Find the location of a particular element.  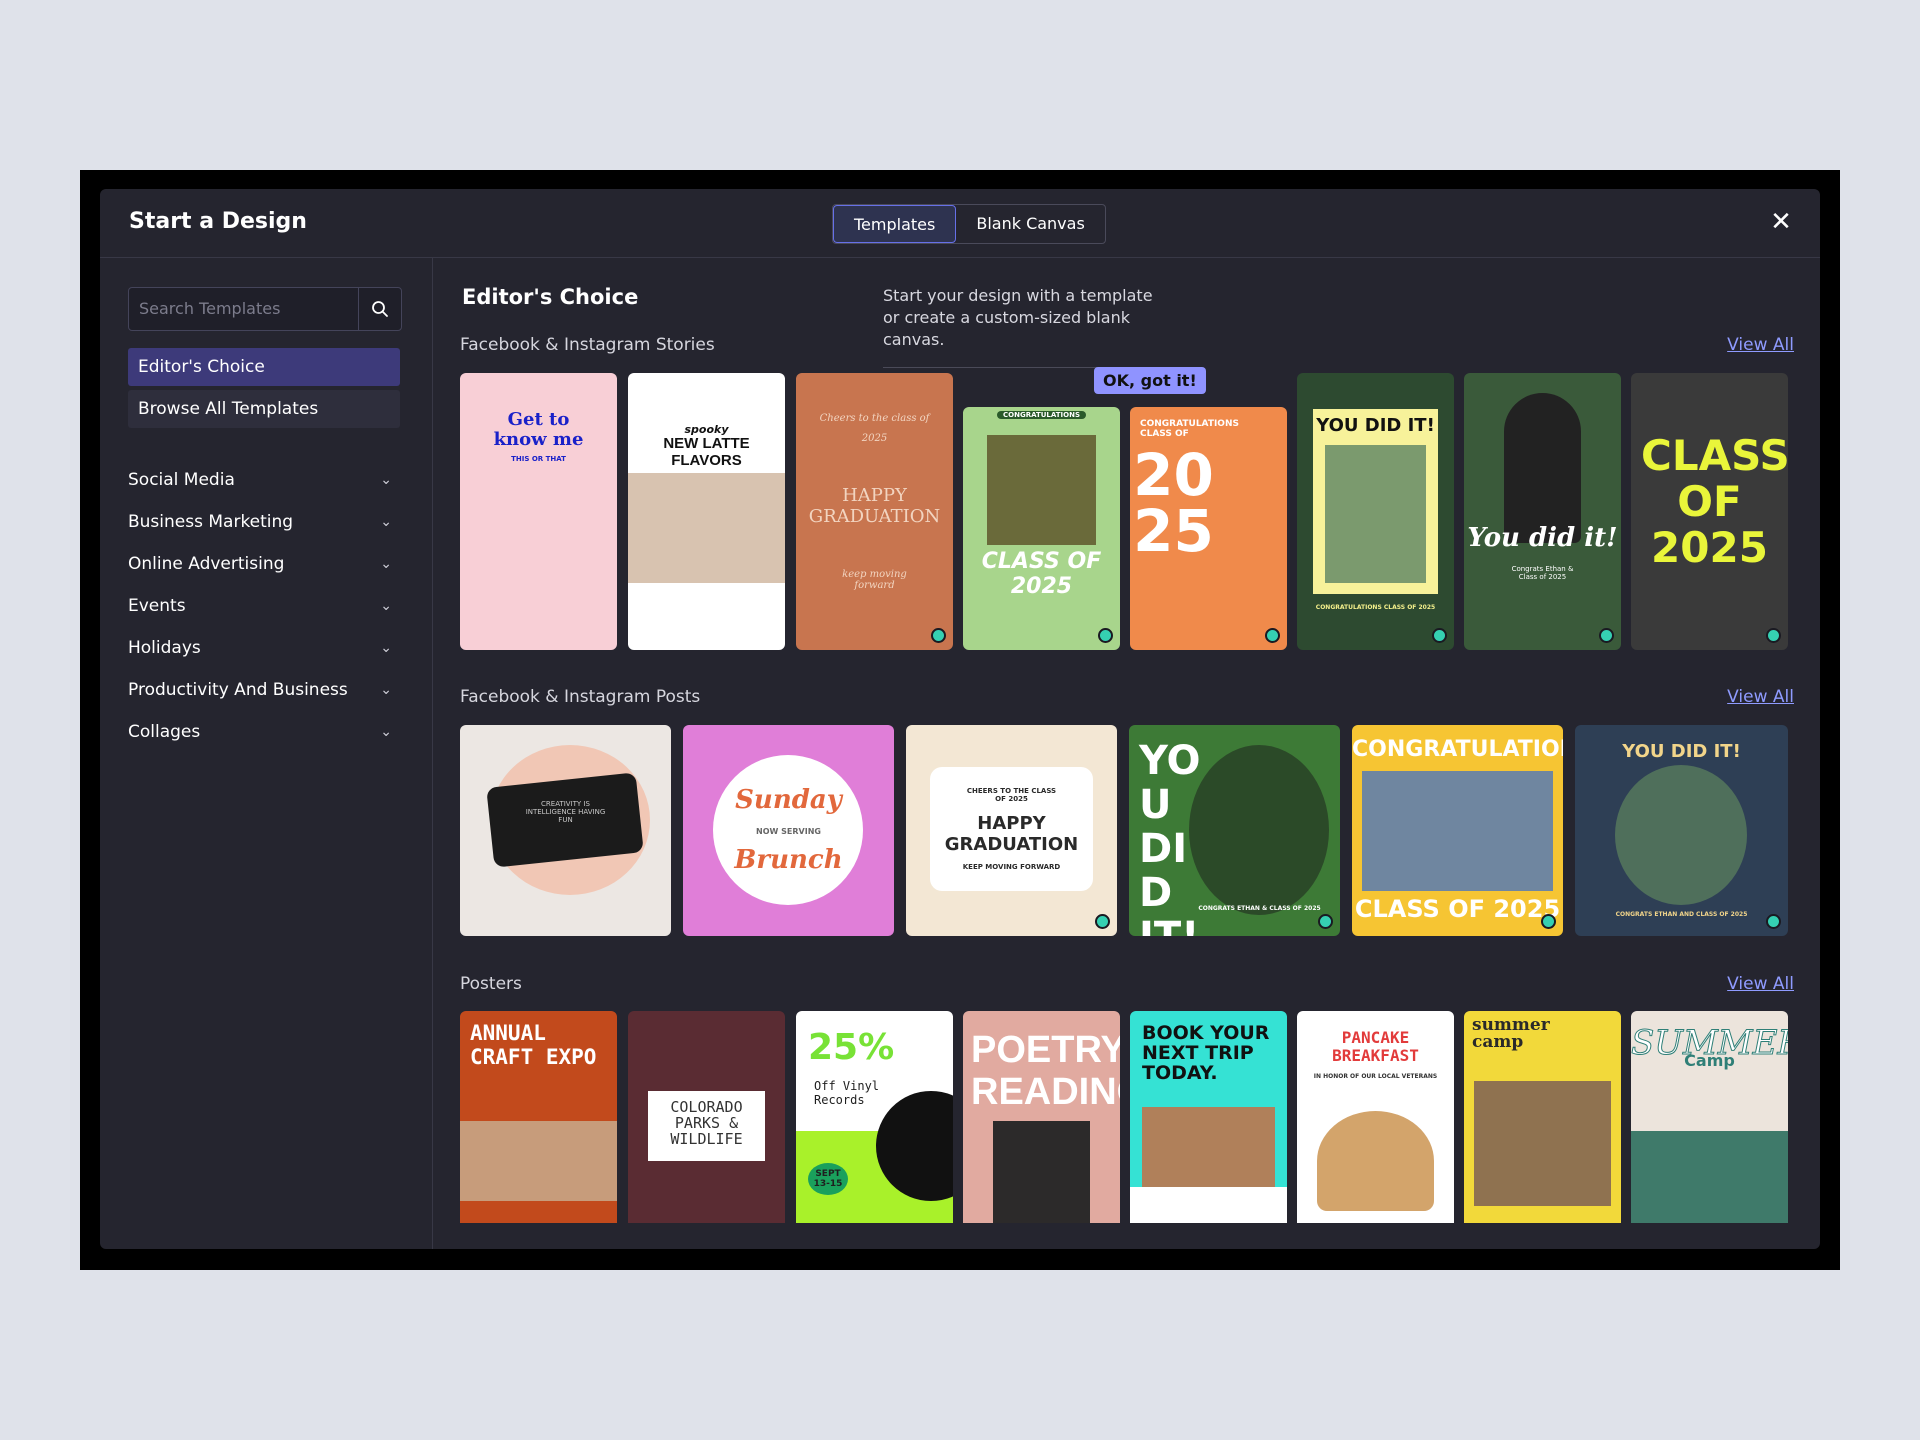

poster-card: 25% Off Vinyl Records SEPT 13-15 is located at coordinates (874, 1117).